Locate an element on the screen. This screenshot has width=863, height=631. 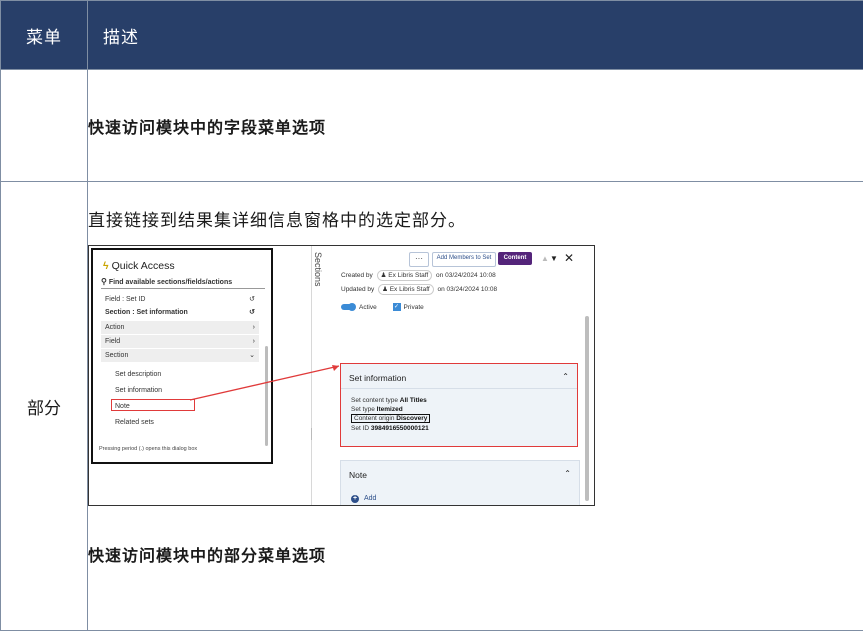
set-information-title: Set information is located at coordinates (377, 378).